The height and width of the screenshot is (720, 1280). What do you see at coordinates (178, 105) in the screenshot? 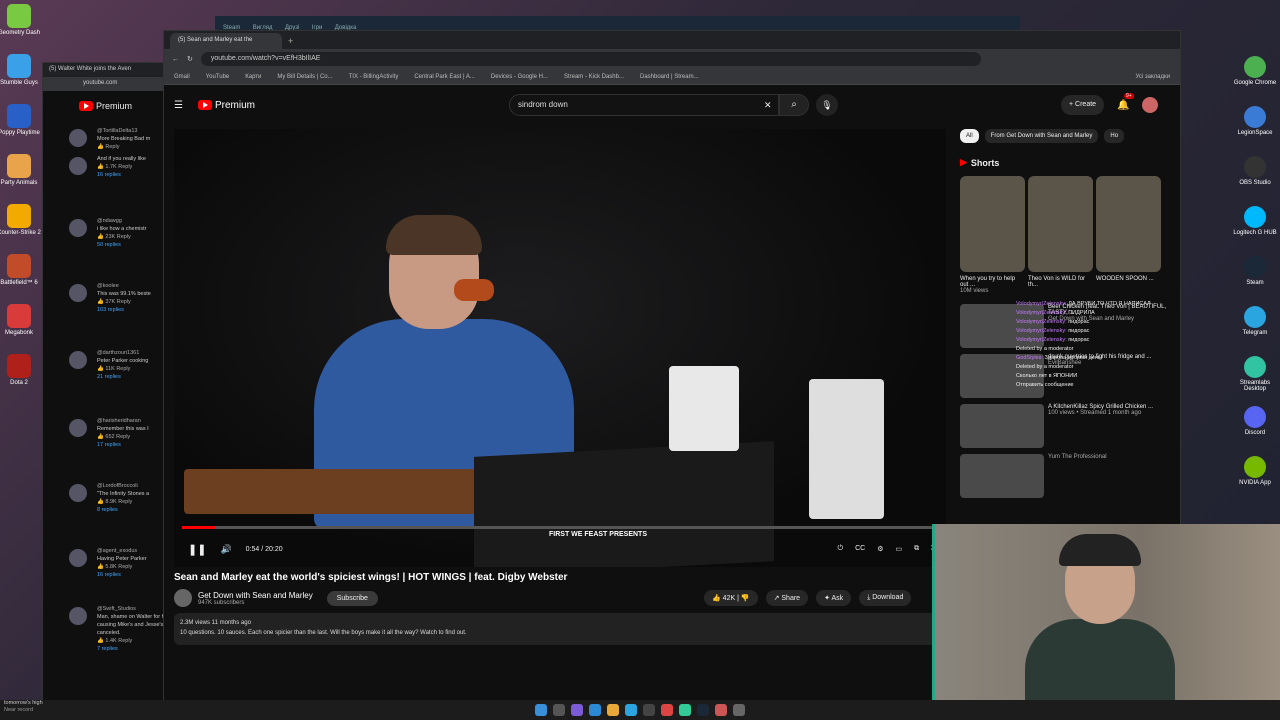
I see `menu-icon: ☰` at bounding box center [178, 105].